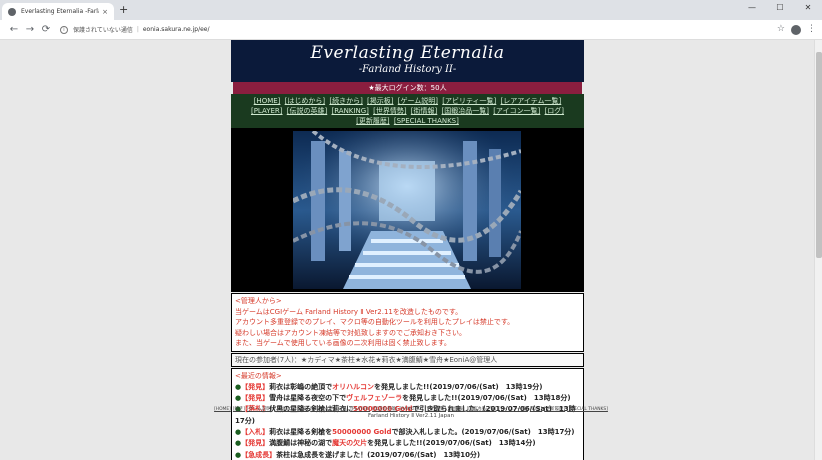 The height and width of the screenshot is (460, 822). What do you see at coordinates (58, 11) in the screenshot?
I see `browser-tab: Everlasting Eternalia -Farland Hi... ×` at bounding box center [58, 11].